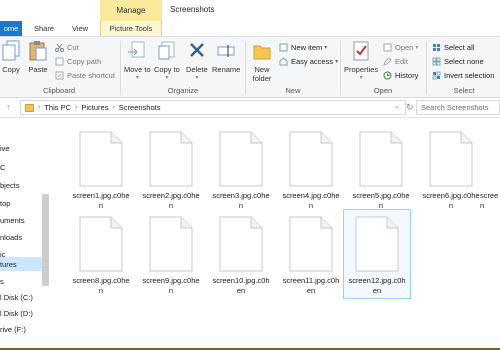  What do you see at coordinates (94, 107) in the screenshot?
I see `breadcrumb-pictures: Pictures` at bounding box center [94, 107].